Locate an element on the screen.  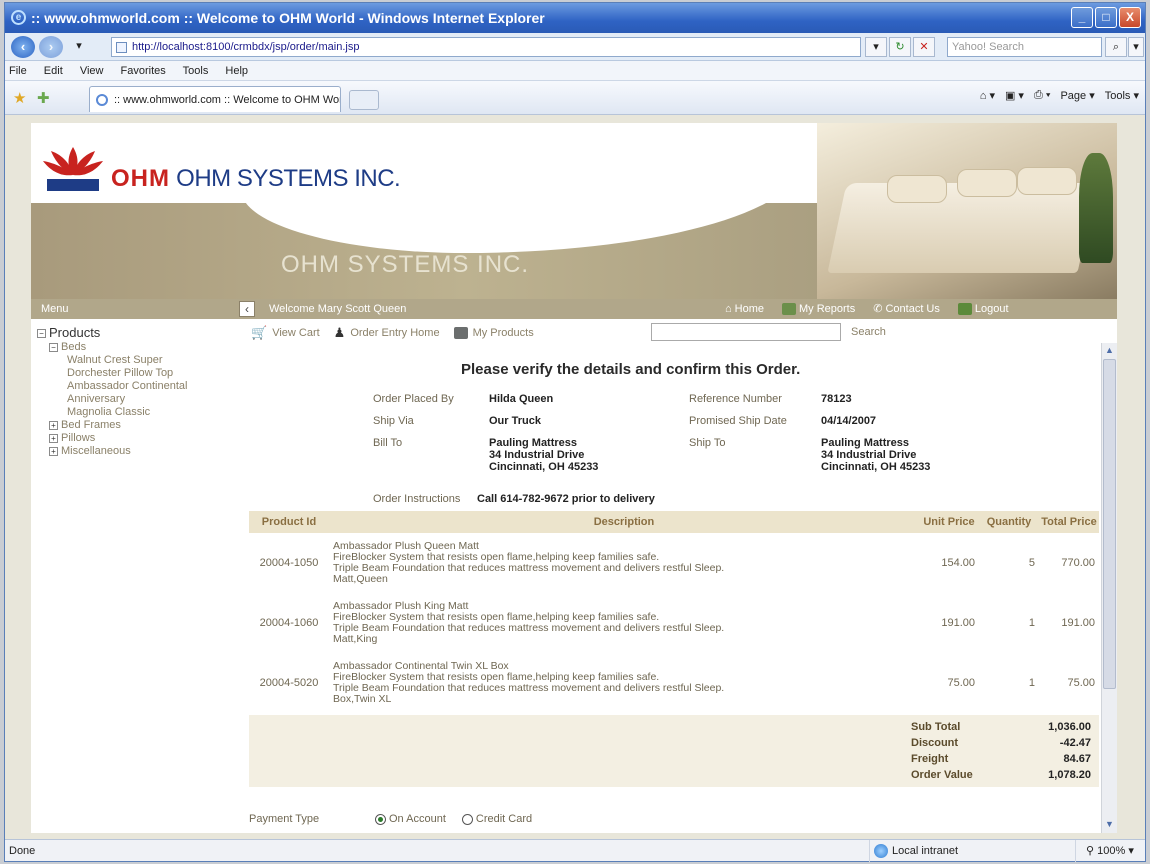
products-icon is located at coordinates (460, 333).